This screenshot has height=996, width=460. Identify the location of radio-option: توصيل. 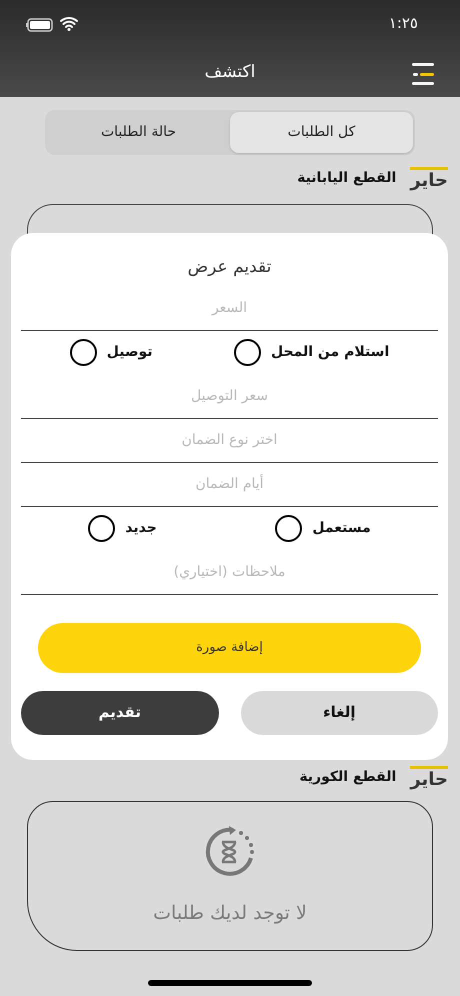
(111, 352).